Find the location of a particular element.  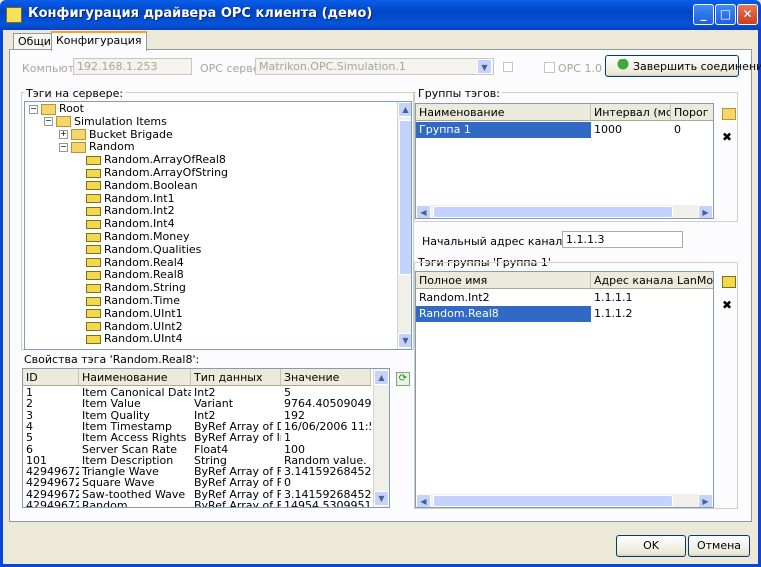

table-cell: Square Wave is located at coordinates (118, 483).